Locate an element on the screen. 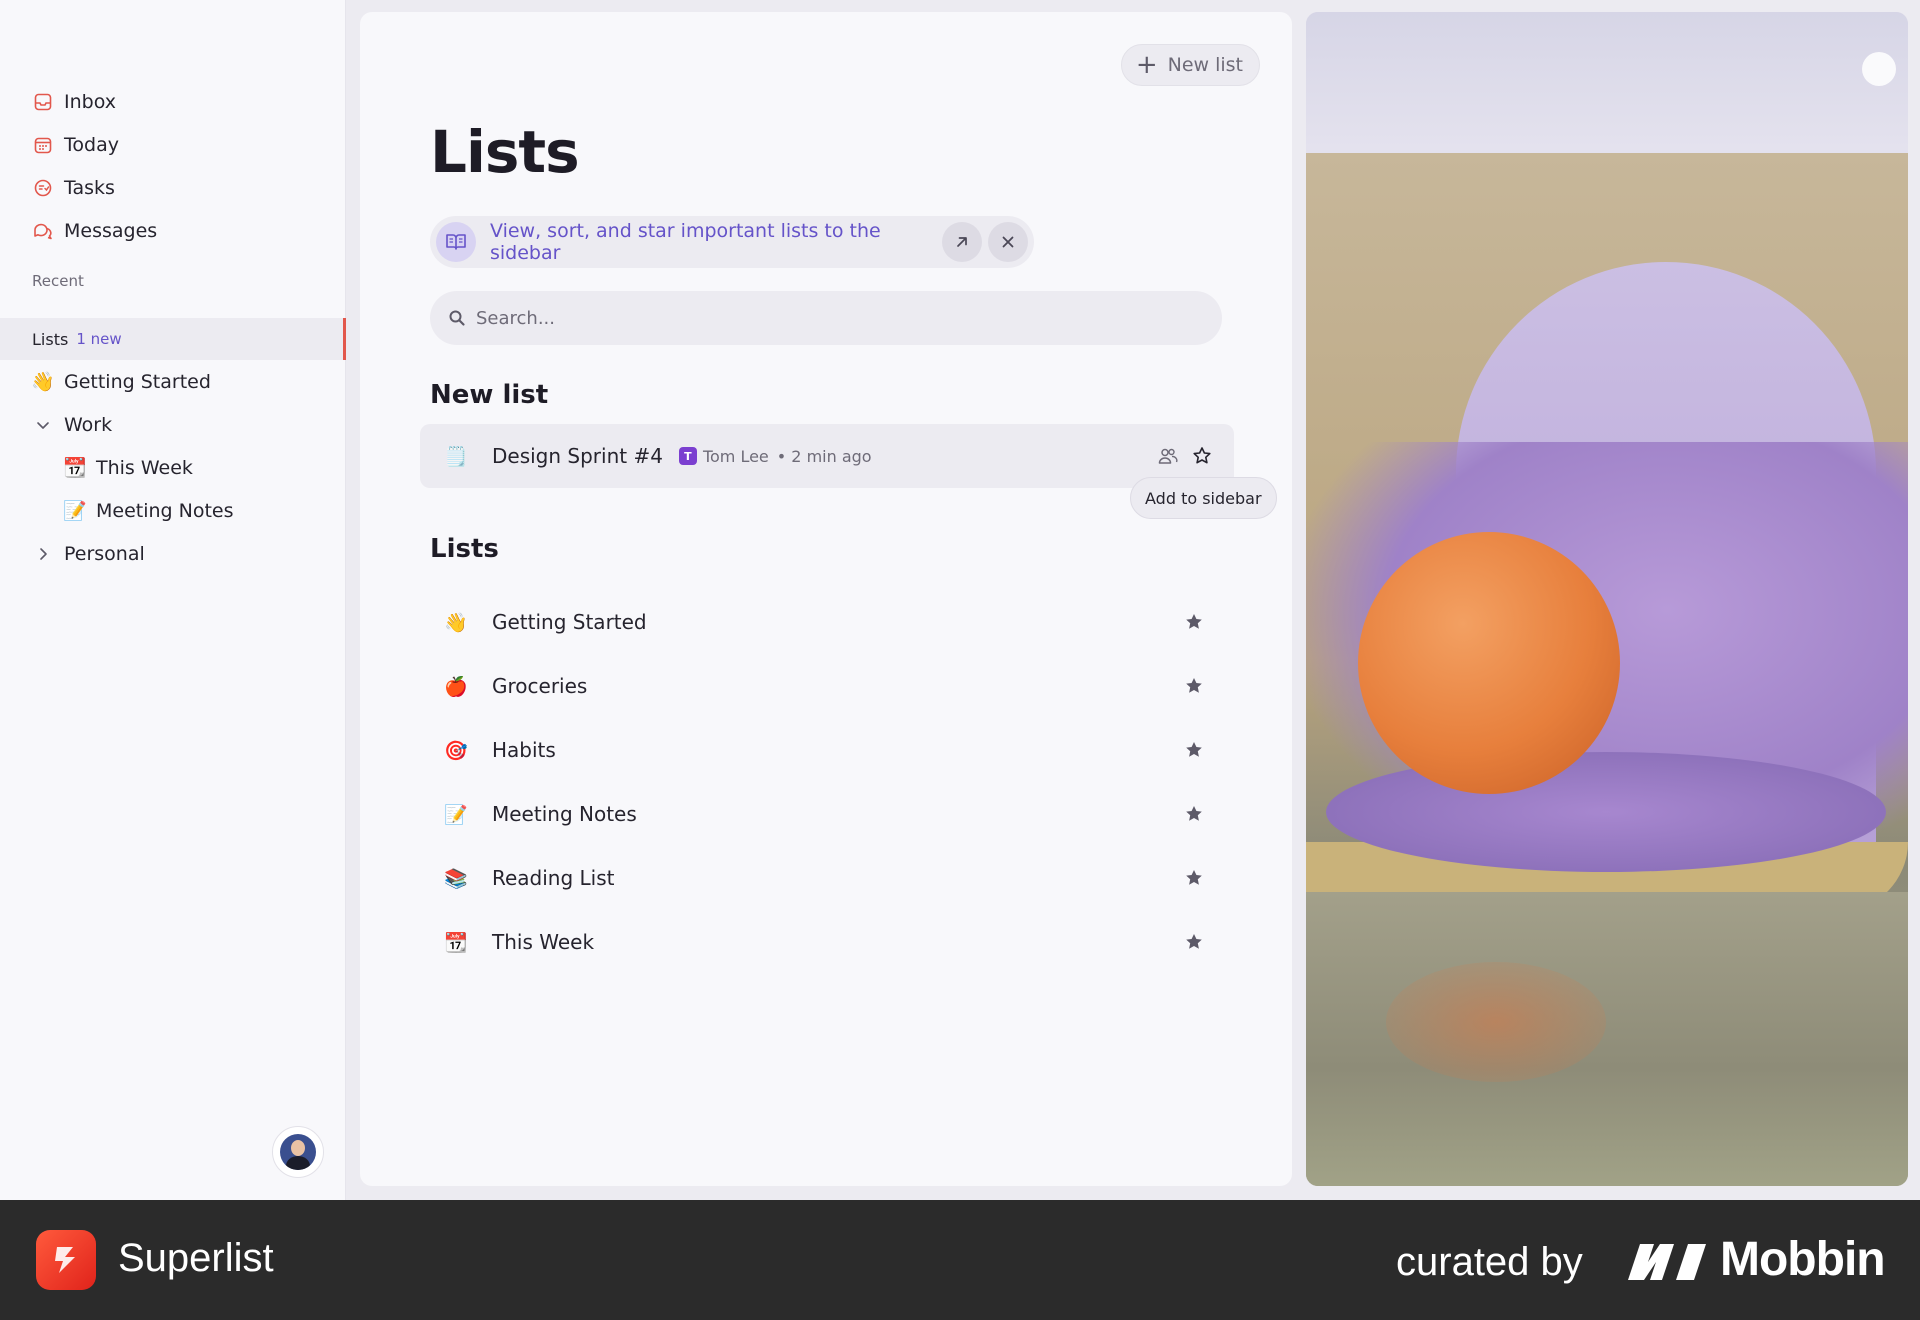  brand-name: Superlist is located at coordinates (196, 1258).